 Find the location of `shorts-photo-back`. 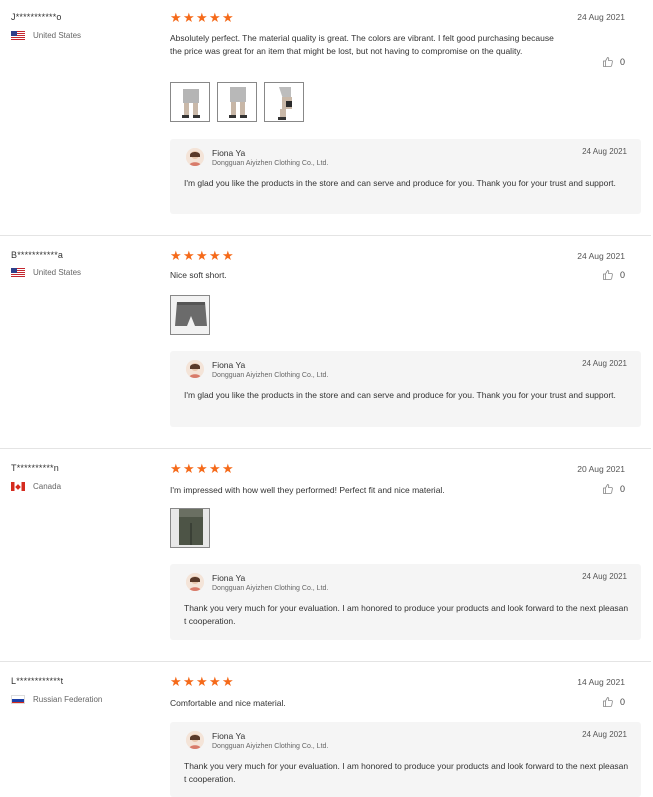

shorts-photo-back is located at coordinates (237, 102).